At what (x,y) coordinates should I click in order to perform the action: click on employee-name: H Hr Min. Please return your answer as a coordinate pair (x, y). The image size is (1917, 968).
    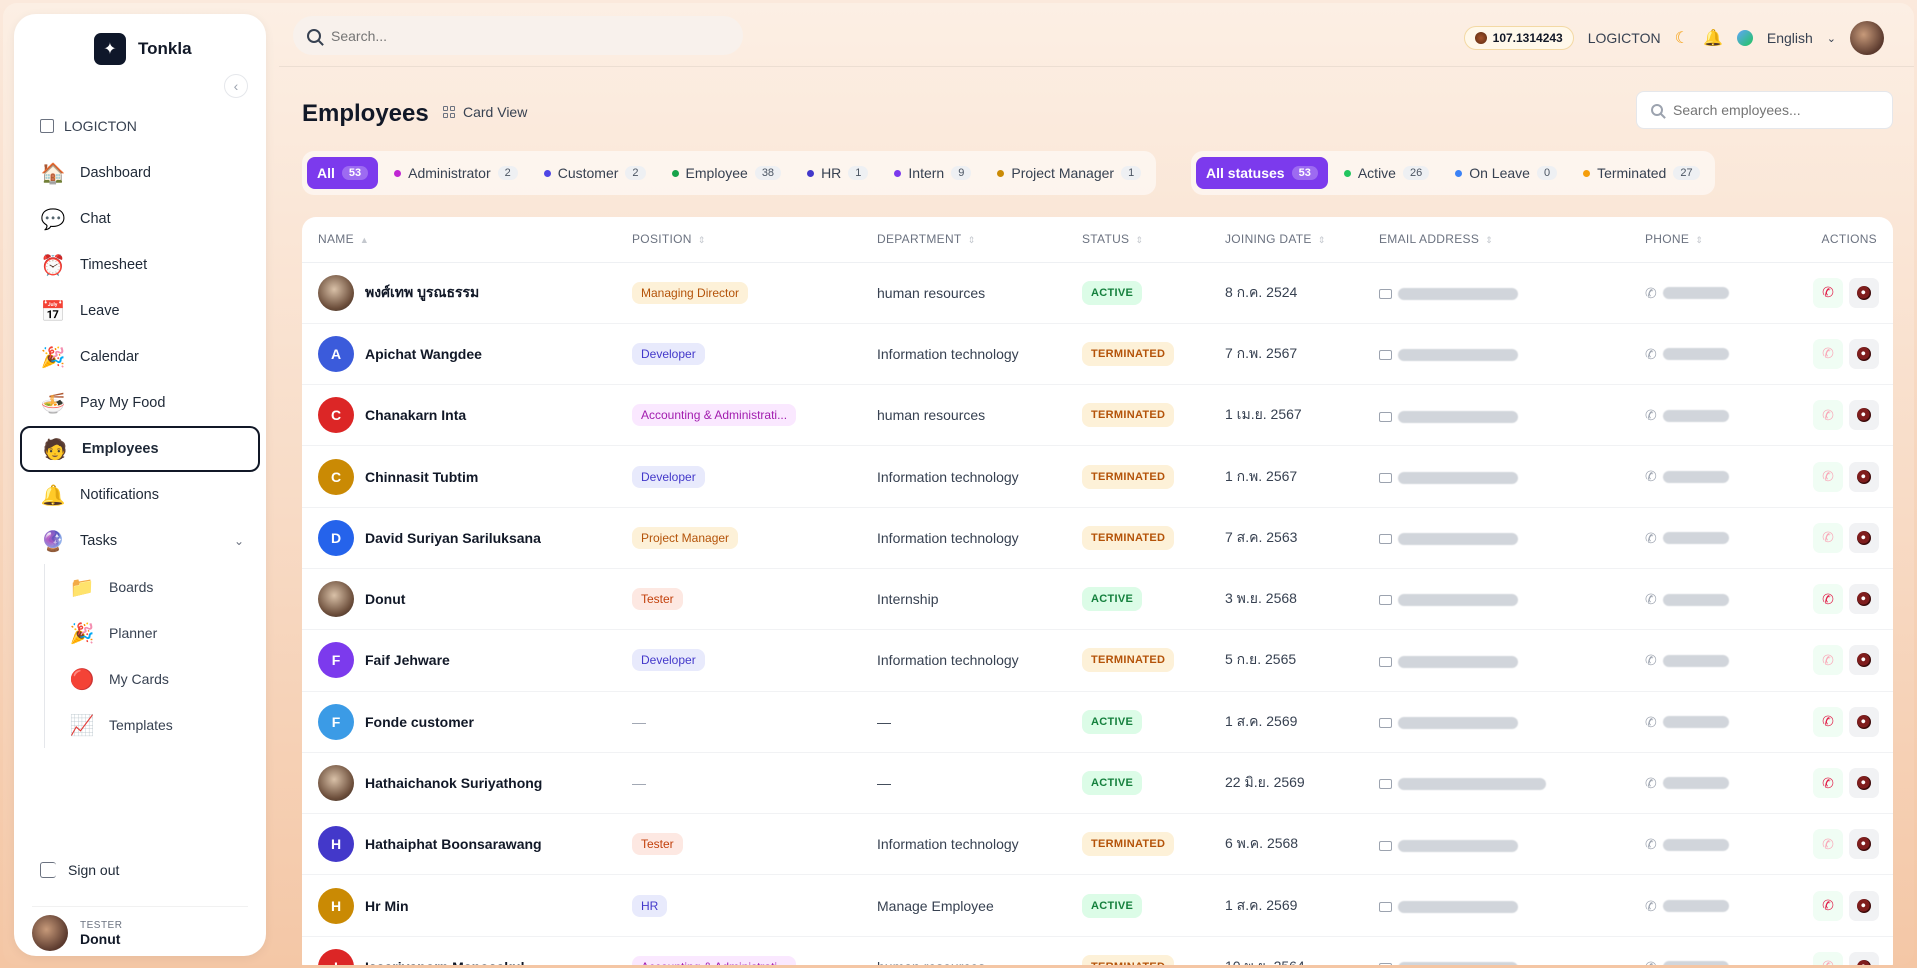
    Looking at the image, I should click on (475, 905).